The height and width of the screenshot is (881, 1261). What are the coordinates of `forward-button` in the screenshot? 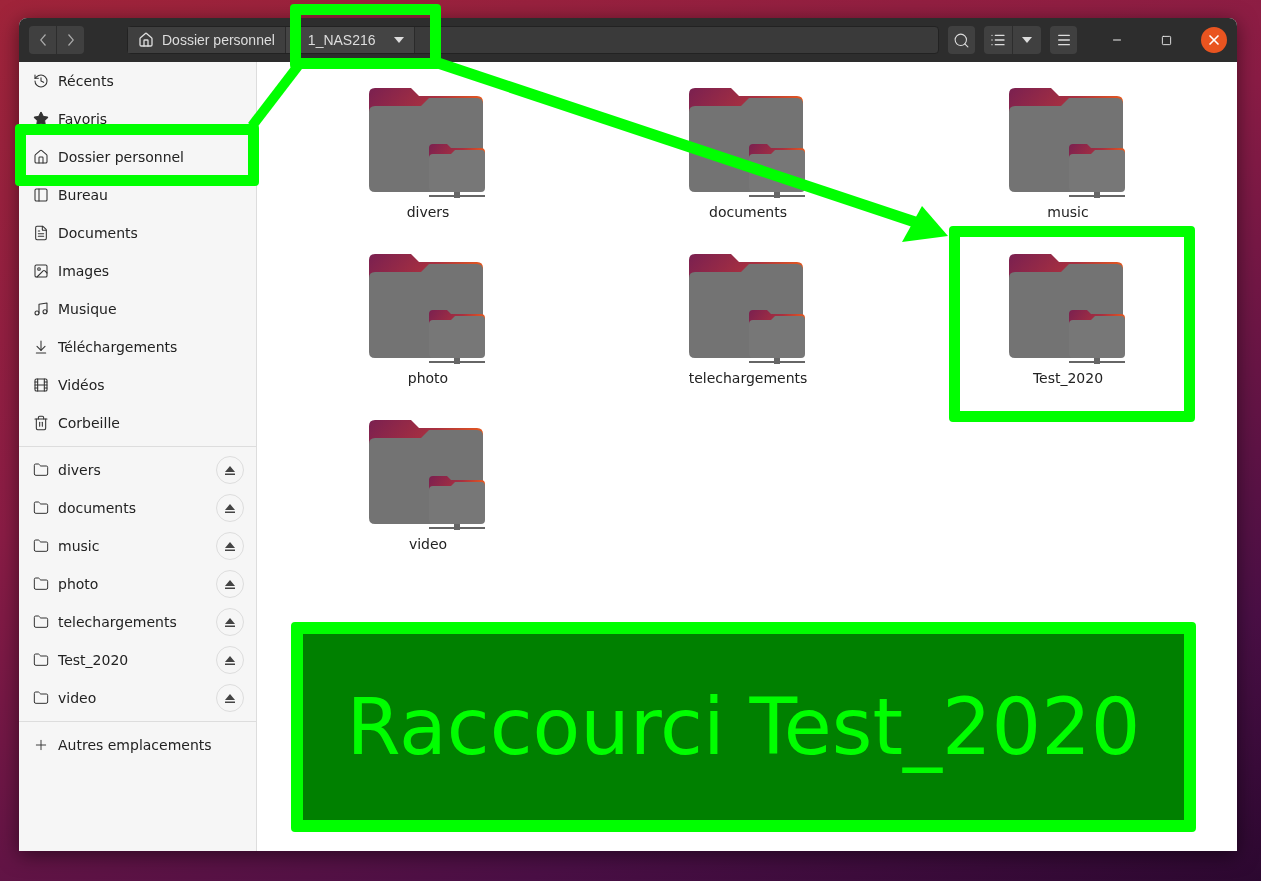 It's located at (70, 40).